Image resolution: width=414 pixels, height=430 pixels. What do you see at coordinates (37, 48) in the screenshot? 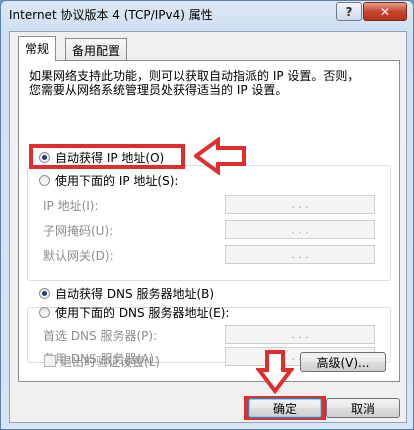
I see `tab-general: 常规` at bounding box center [37, 48].